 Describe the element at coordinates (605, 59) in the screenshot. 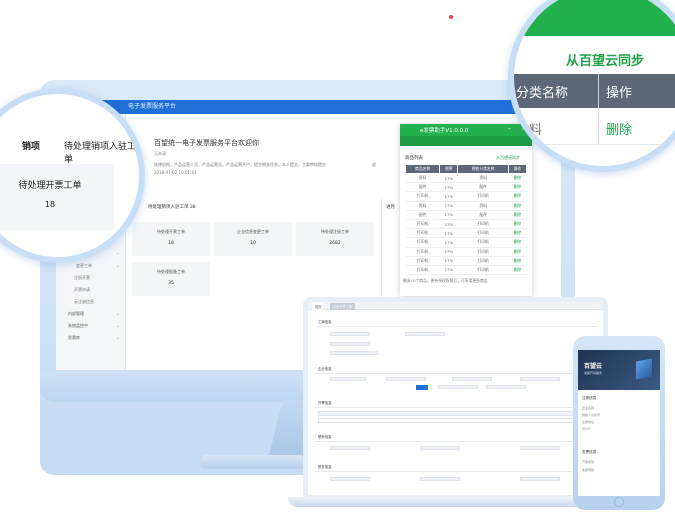

I see `mag-sync-link: 从百望云同步` at that location.